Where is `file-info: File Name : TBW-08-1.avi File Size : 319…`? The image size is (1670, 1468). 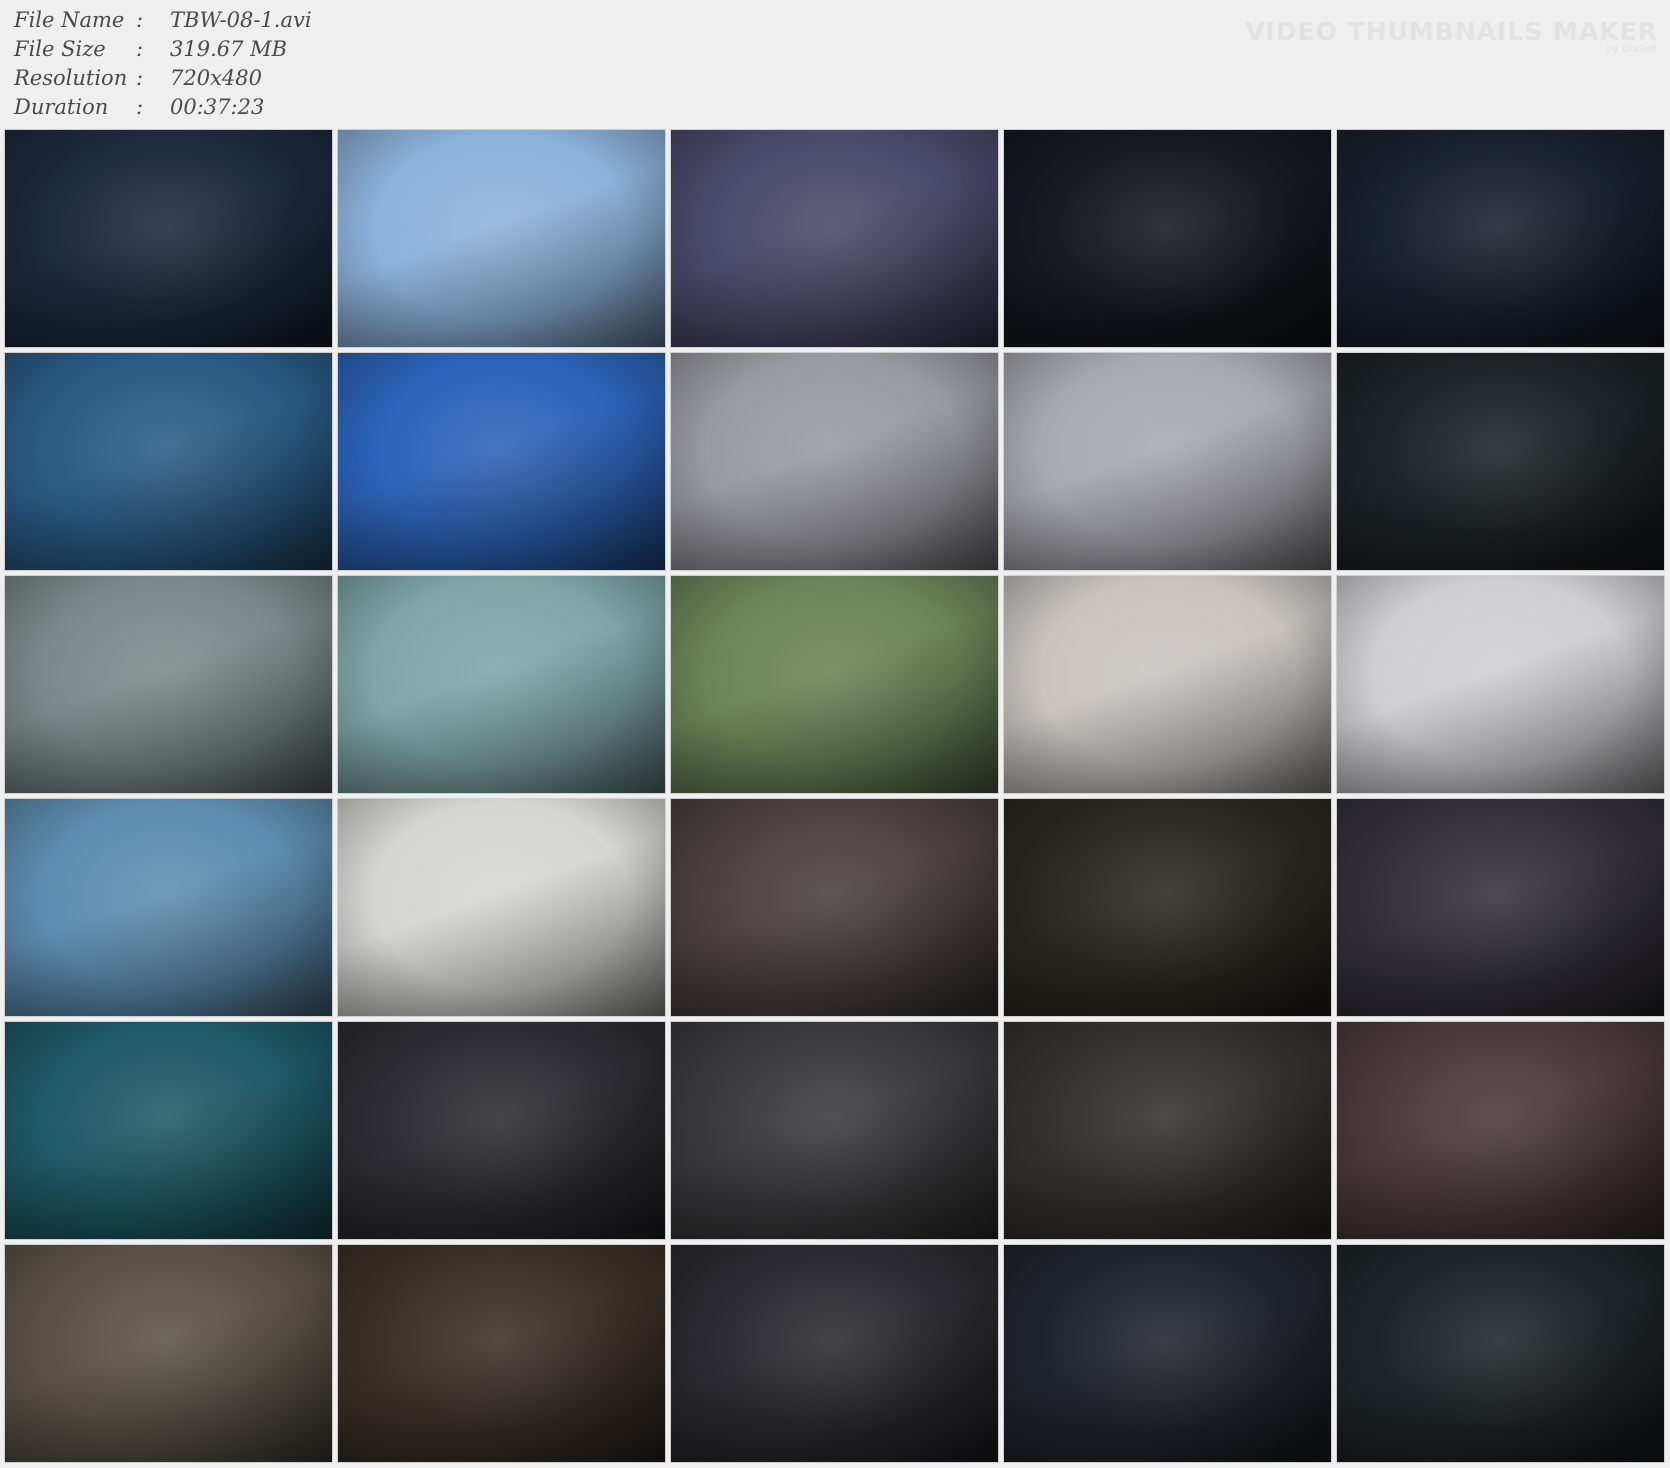
file-info: File Name : TBW-08-1.avi File Size : 319… is located at coordinates (163, 64).